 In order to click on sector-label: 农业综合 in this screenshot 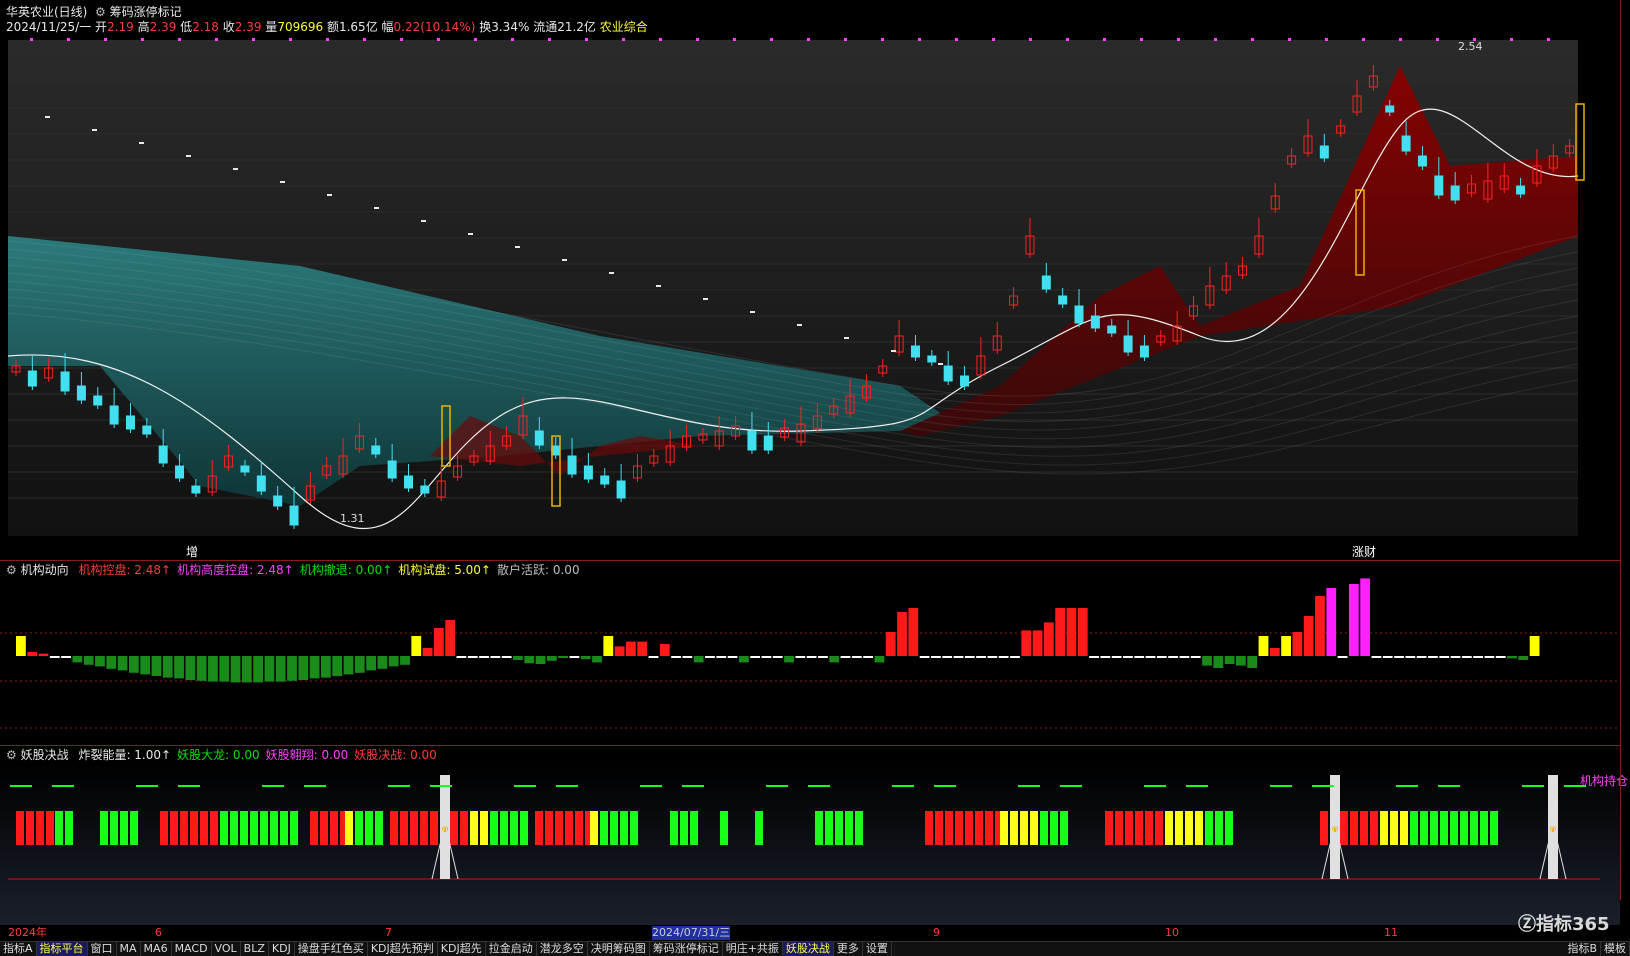, I will do `click(624, 27)`.